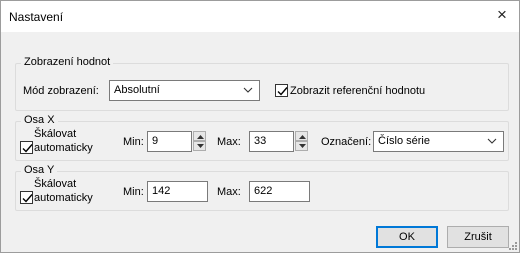  I want to click on window-title: Nastavení, so click(36, 17).